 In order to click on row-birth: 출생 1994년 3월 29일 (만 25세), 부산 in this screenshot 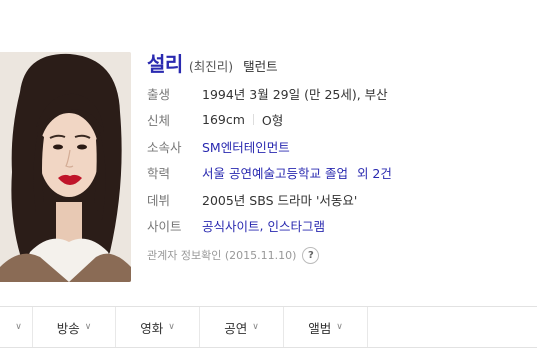, I will do `click(337, 93)`.